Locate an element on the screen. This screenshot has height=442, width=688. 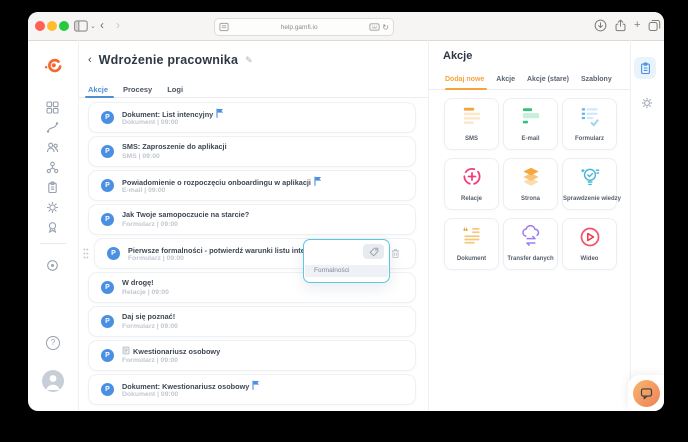
board-tool-button is located at coordinates (645, 68).